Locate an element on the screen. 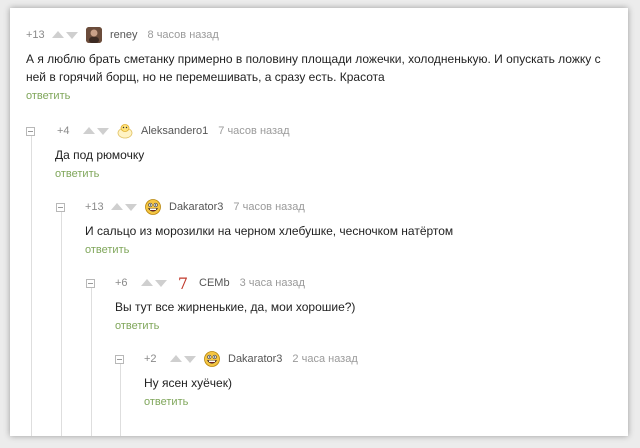 The image size is (640, 448). comment-header: +13 reney 8 часов назад is located at coordinates (322, 35).